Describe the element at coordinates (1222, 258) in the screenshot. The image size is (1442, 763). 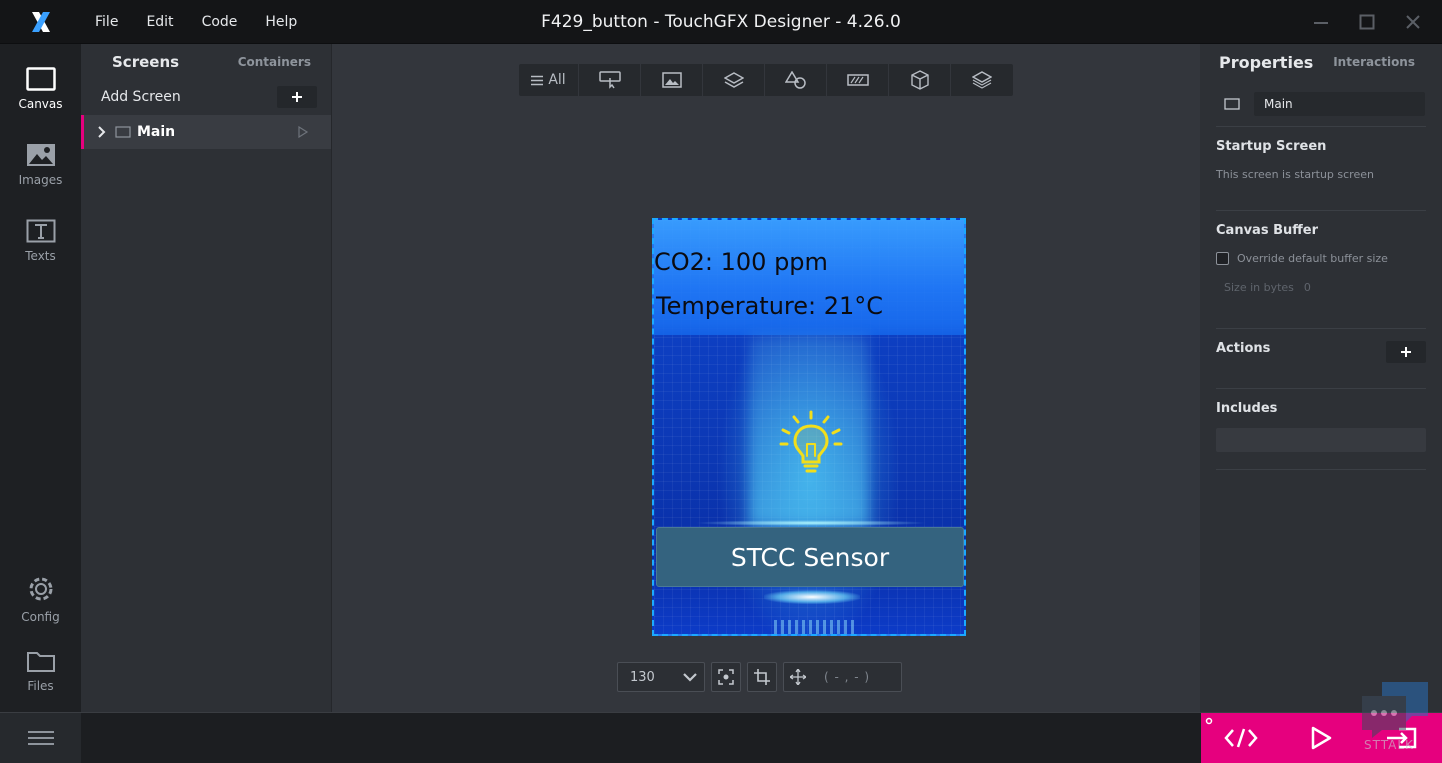
I see `override-buffer-checkbox` at that location.